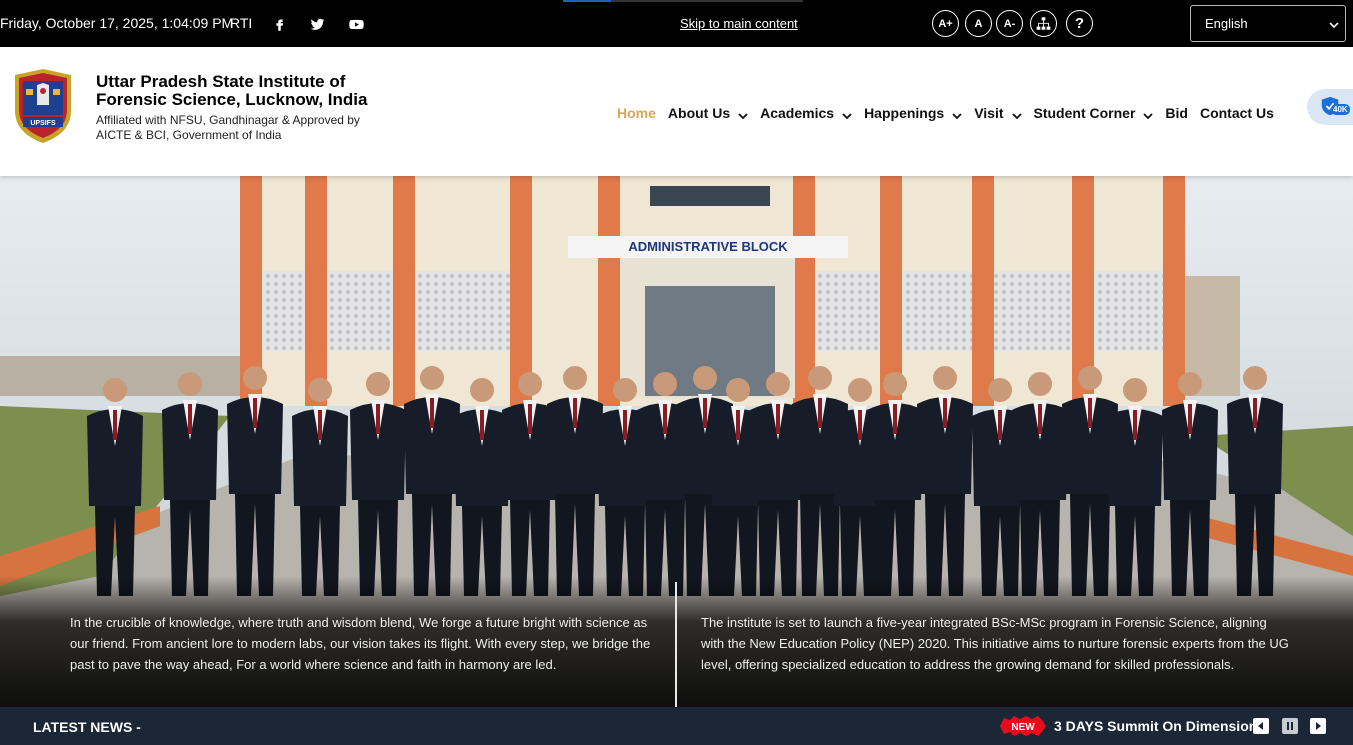 Image resolution: width=1353 pixels, height=745 pixels. Describe the element at coordinates (797, 113) in the screenshot. I see `nav-item-label: Academics` at that location.